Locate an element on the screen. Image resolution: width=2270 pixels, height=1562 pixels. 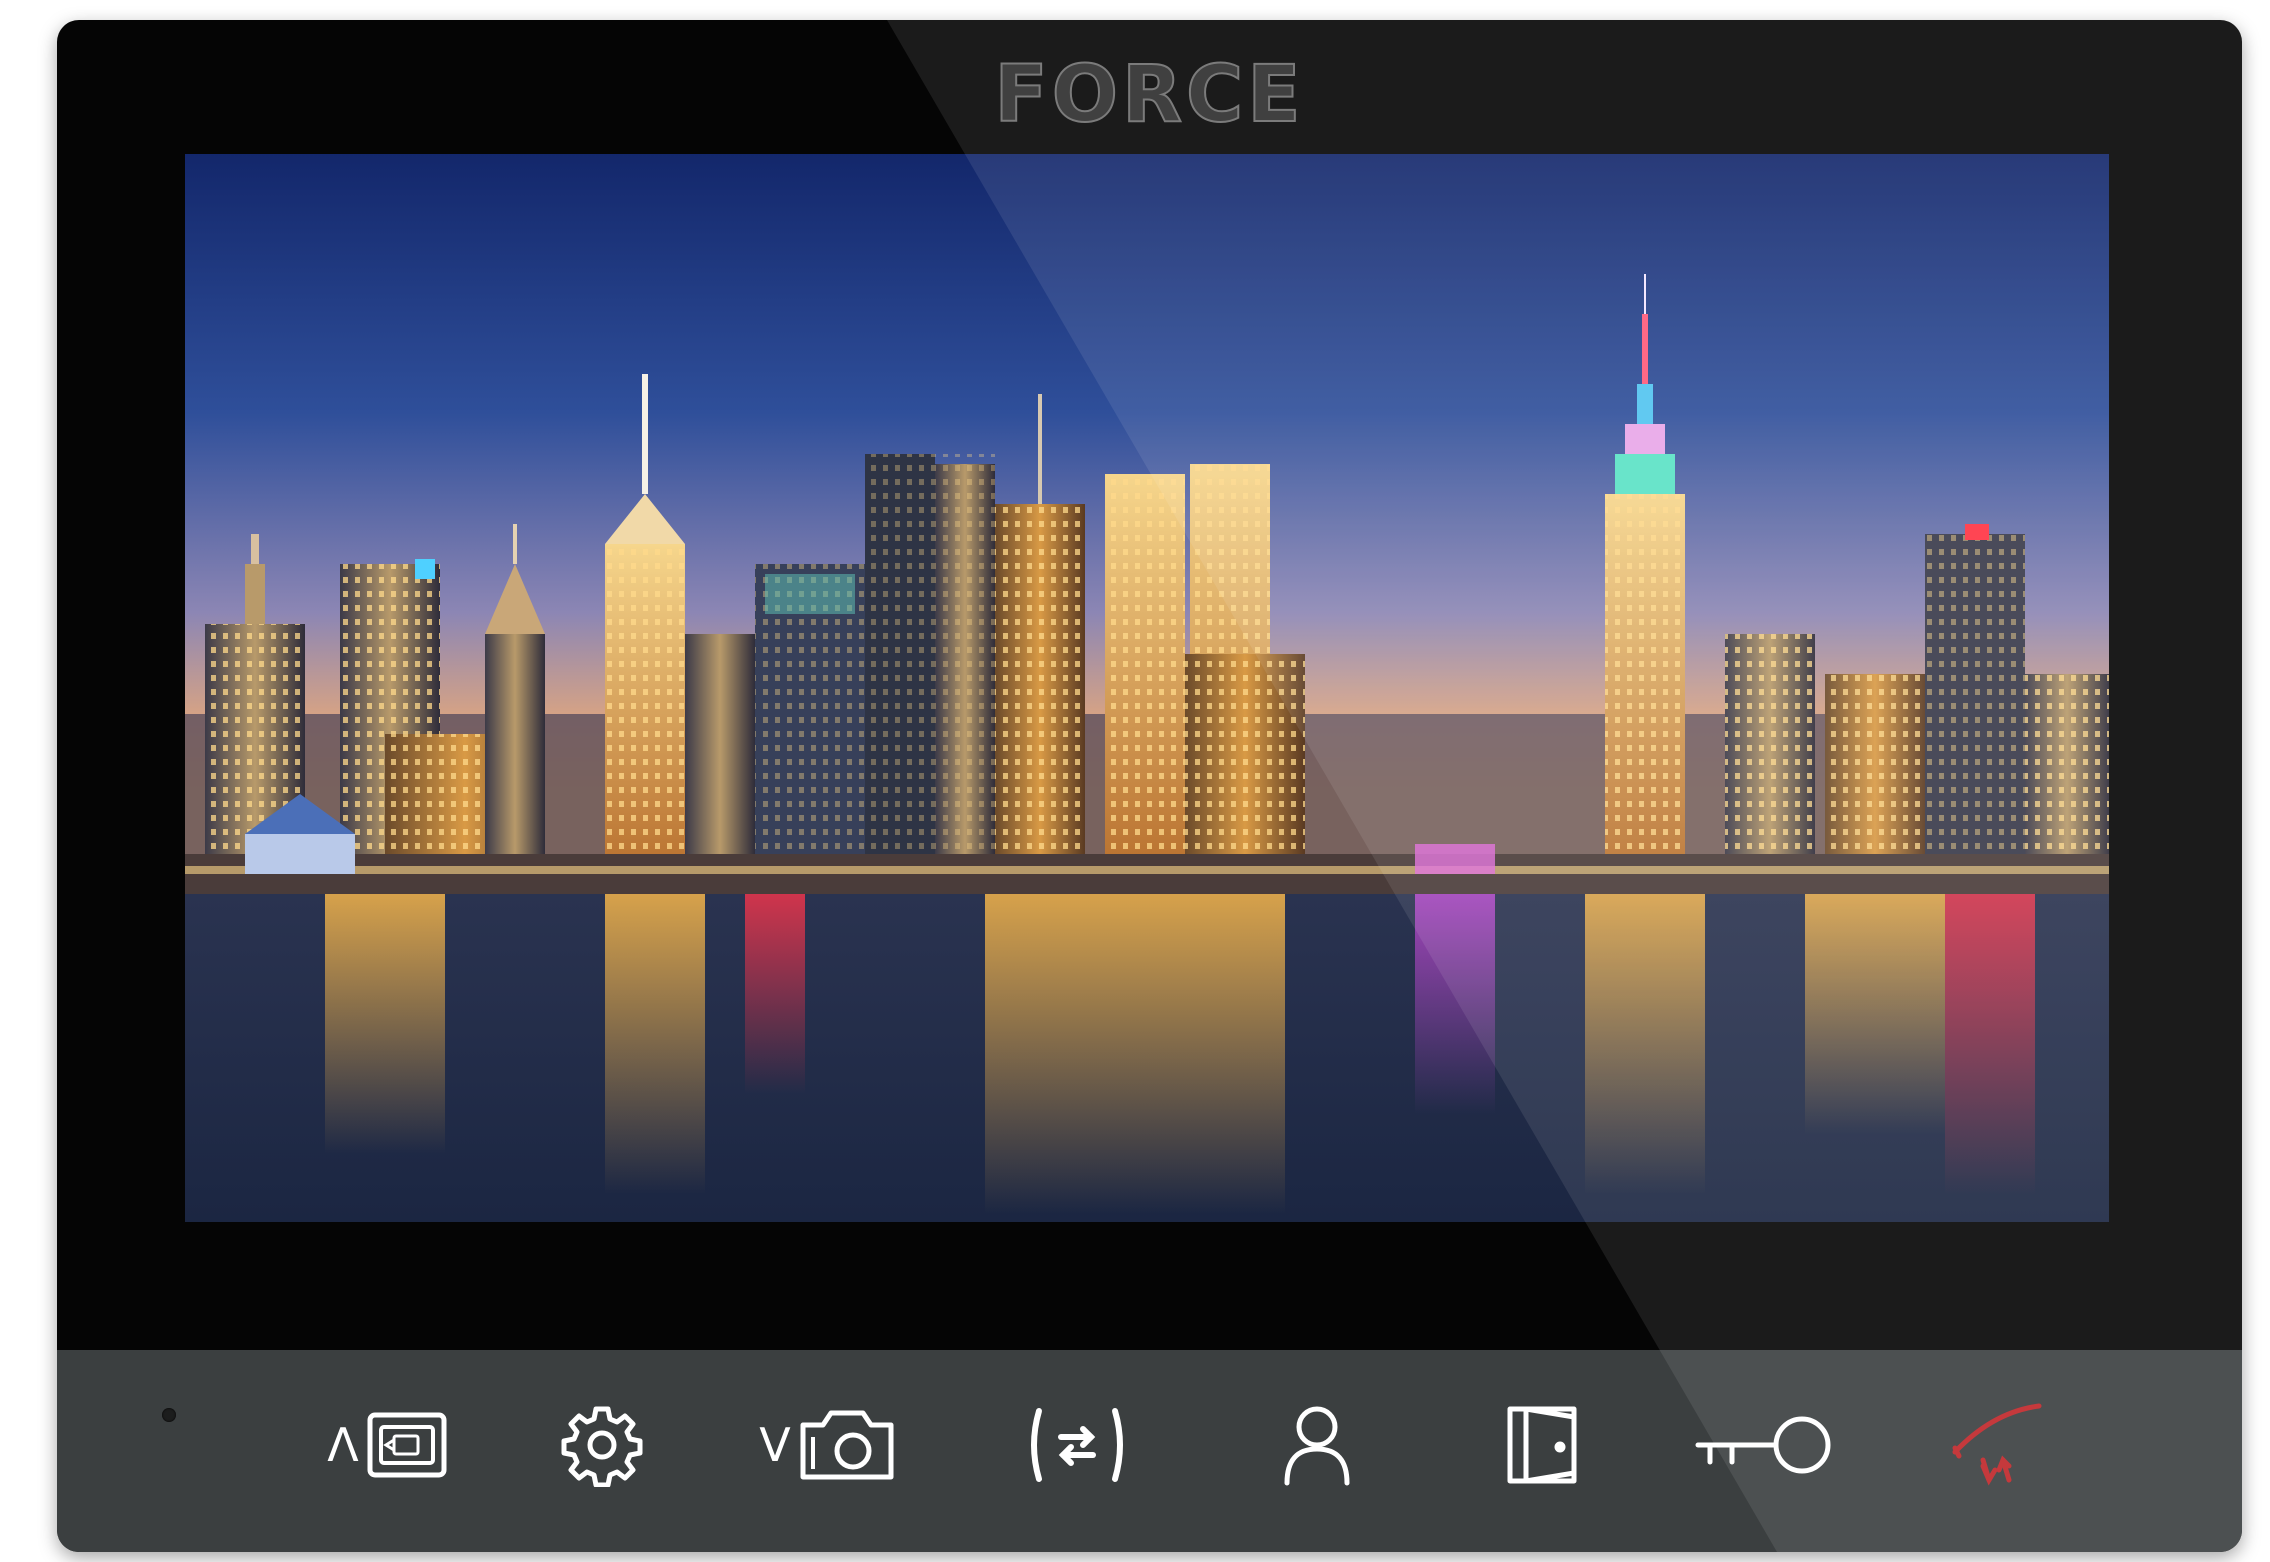
key-icon is located at coordinates (1763, 1445).